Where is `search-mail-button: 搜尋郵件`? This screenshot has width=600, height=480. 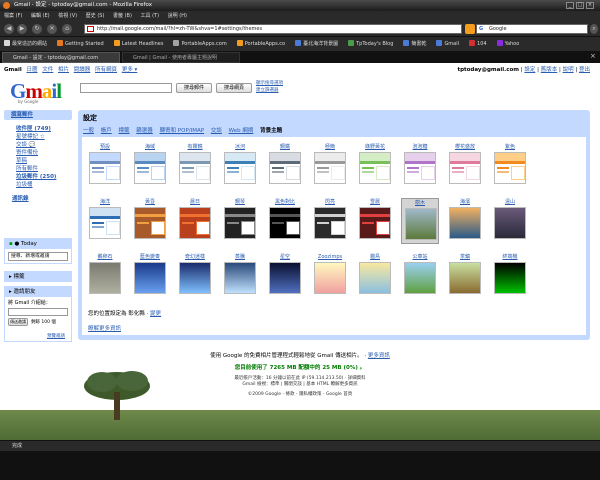 search-mail-button: 搜尋郵件 is located at coordinates (194, 88).